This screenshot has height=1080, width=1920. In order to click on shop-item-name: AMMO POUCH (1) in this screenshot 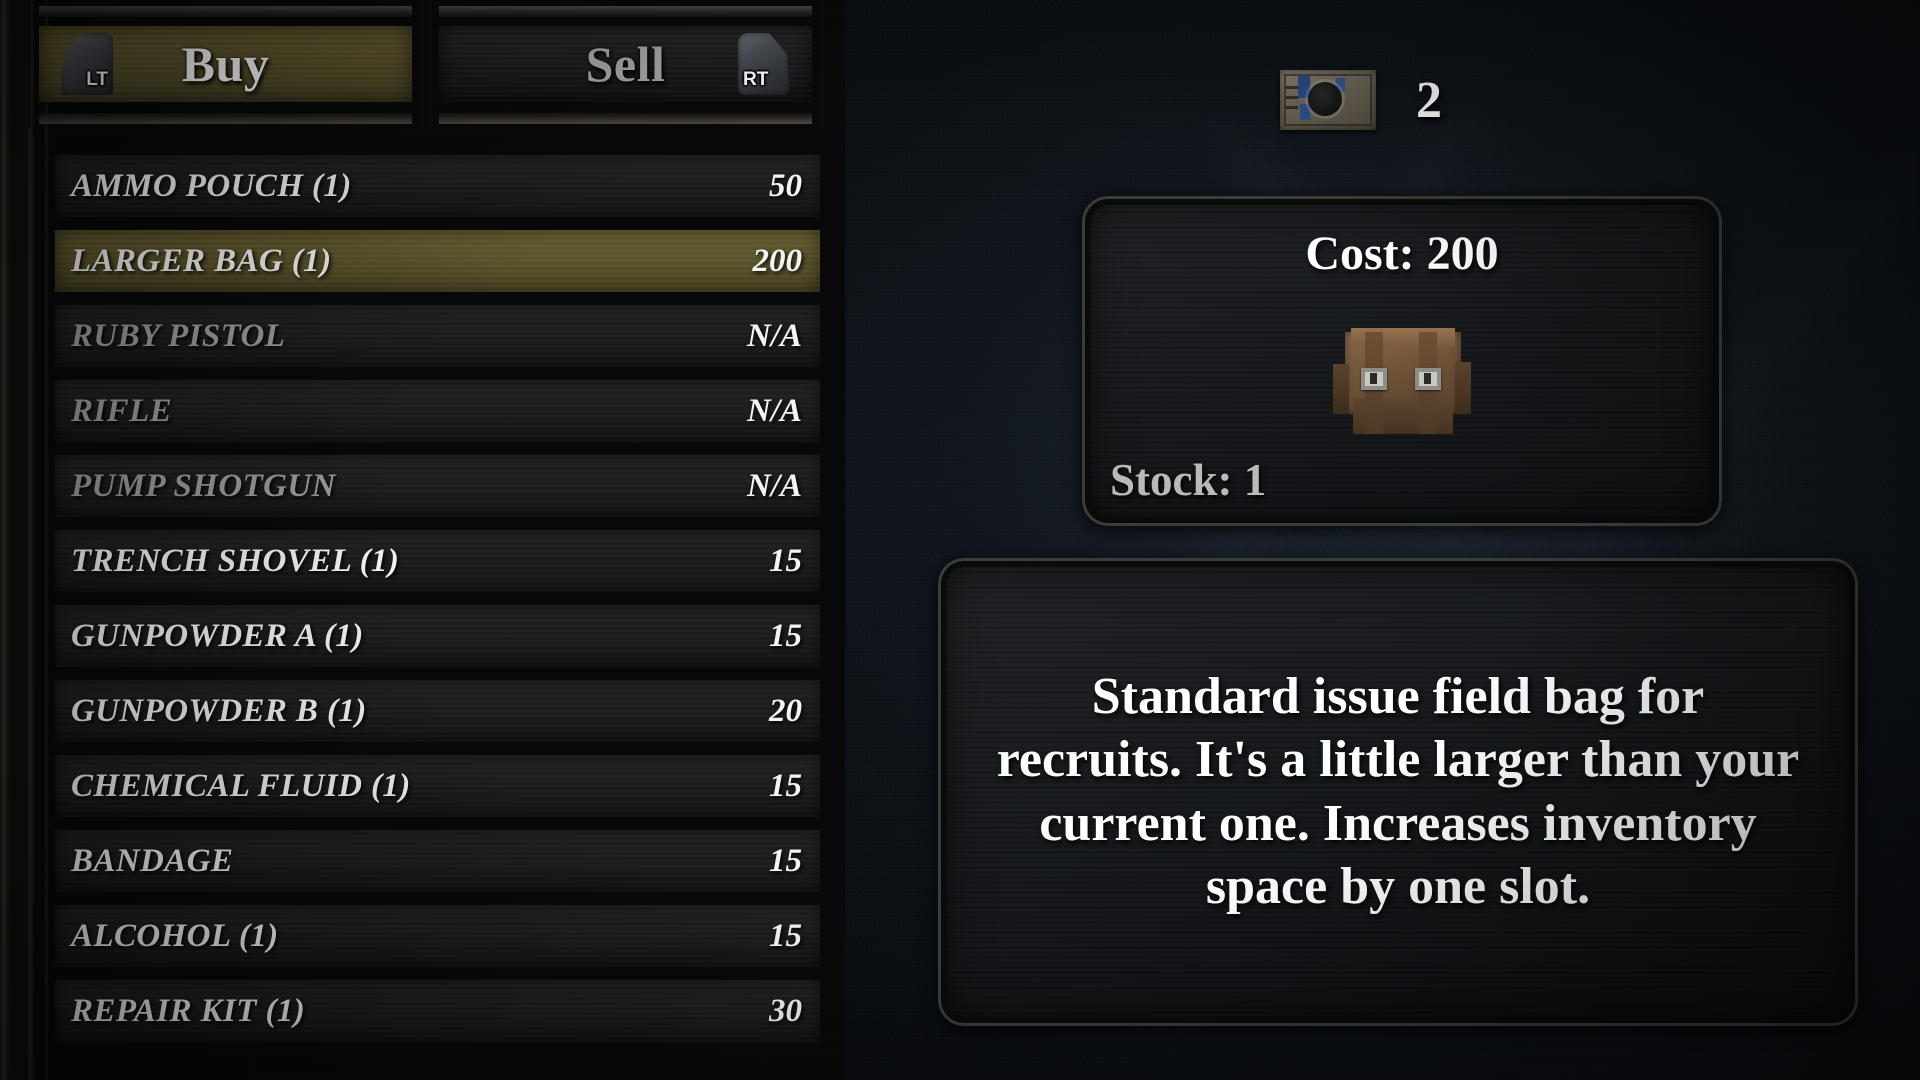, I will do `click(211, 185)`.